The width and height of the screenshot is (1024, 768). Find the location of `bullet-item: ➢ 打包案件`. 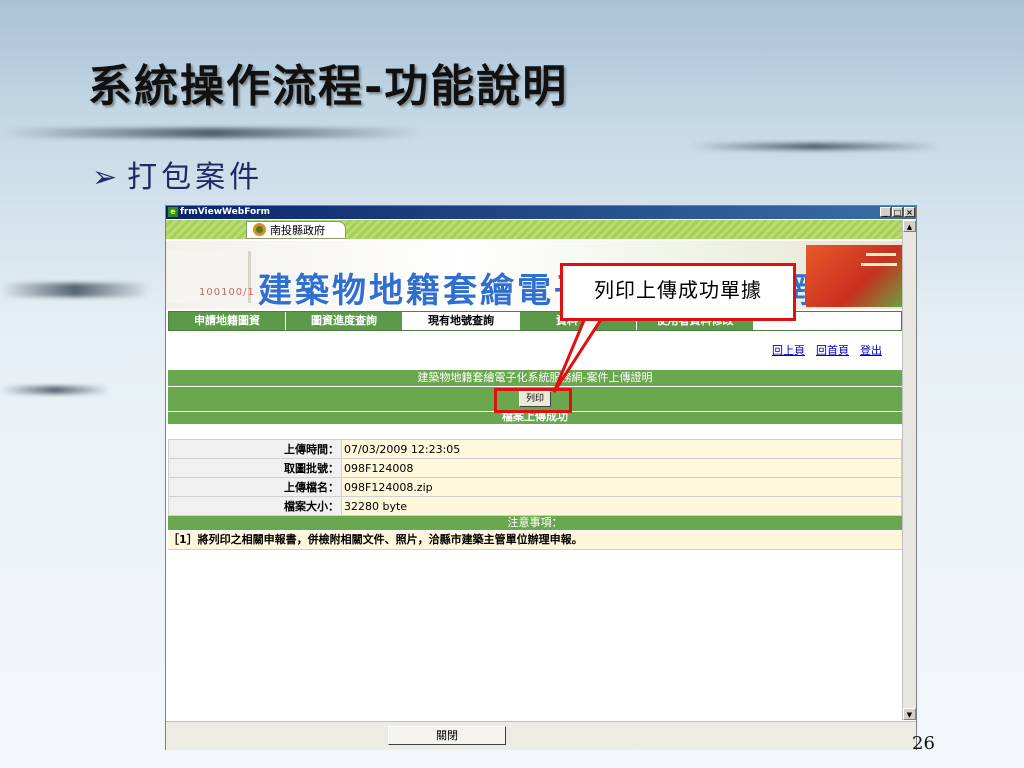

bullet-item: ➢ 打包案件 is located at coordinates (177, 174).